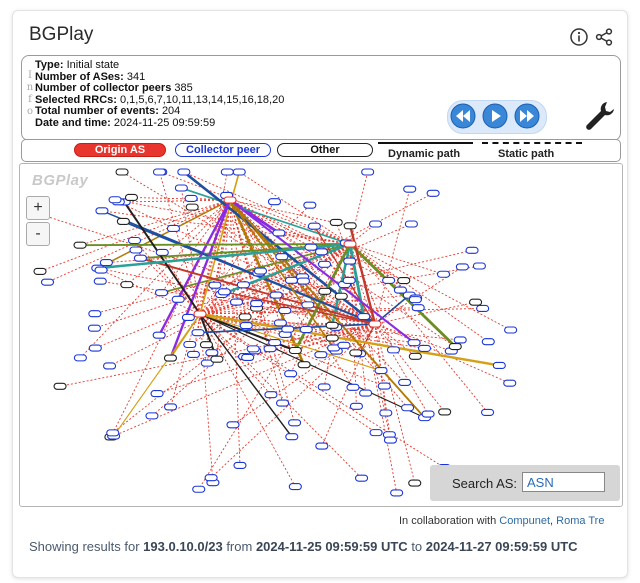  What do you see at coordinates (485, 483) in the screenshot?
I see `search-as-label: Search AS:` at bounding box center [485, 483].